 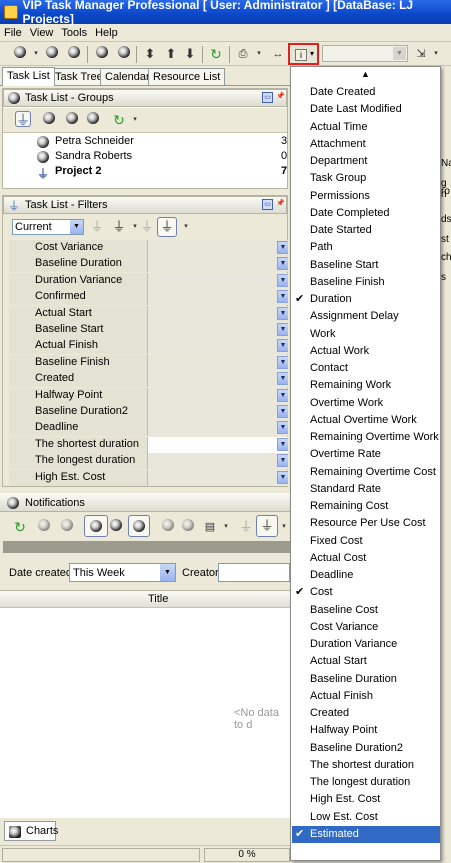 I want to click on group-row: ⏚ Project 2 7, so click(x=162, y=173).